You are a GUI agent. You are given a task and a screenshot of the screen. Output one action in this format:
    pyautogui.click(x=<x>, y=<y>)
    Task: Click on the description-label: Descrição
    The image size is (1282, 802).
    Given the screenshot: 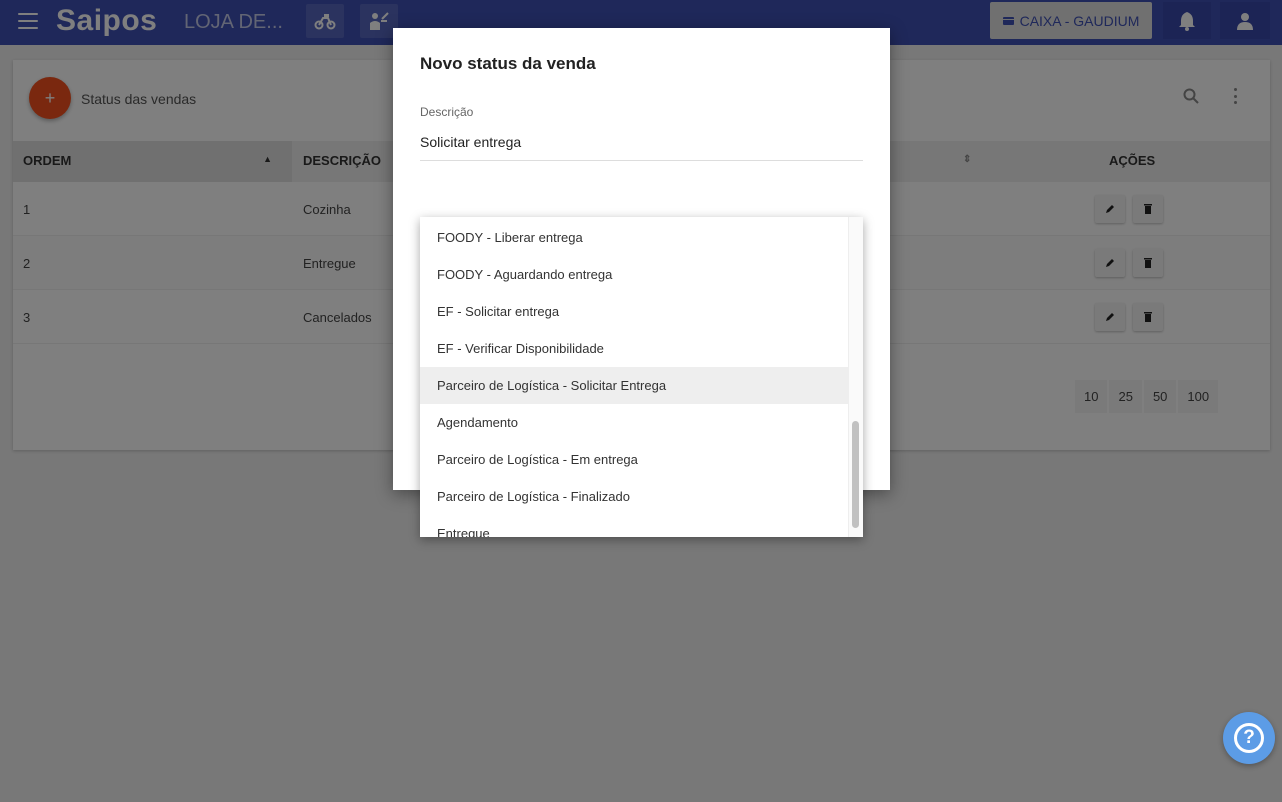 What is the action you would take?
    pyautogui.click(x=447, y=112)
    